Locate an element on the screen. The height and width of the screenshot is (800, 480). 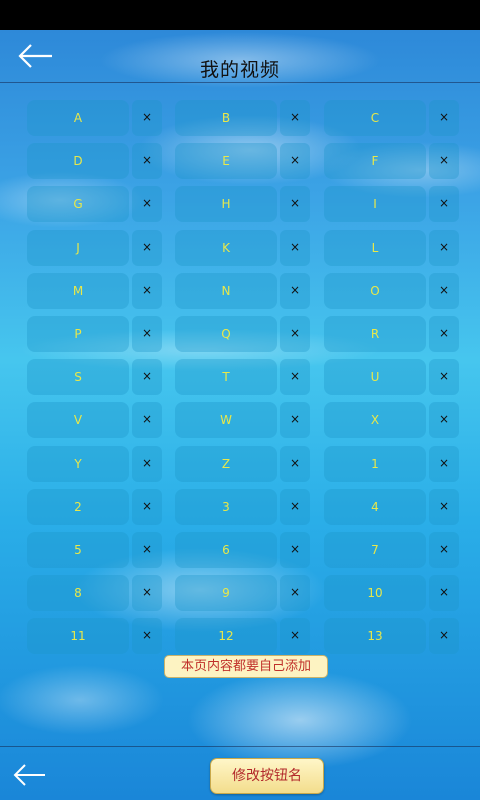
video-button: R is located at coordinates (375, 333).